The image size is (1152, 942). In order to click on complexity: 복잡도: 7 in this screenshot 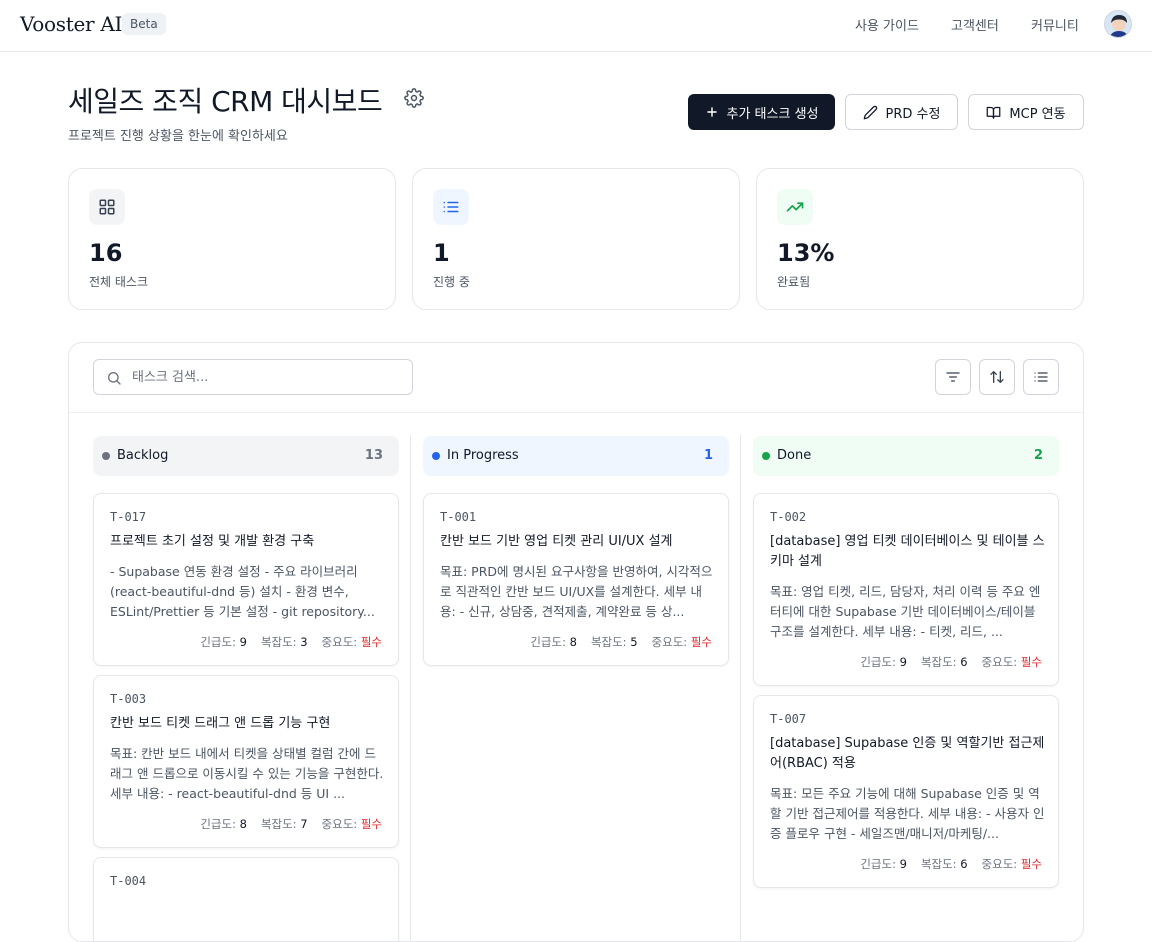, I will do `click(284, 824)`.